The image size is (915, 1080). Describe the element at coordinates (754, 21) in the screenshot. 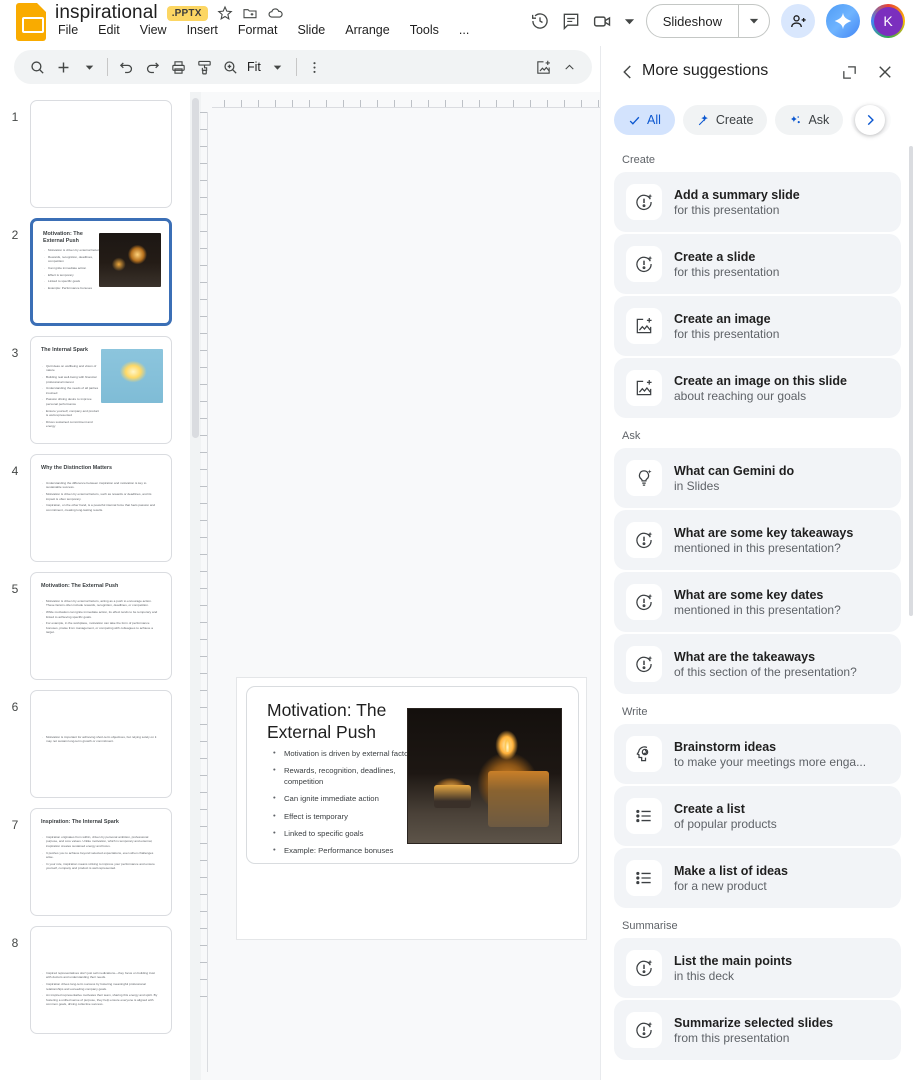

I see `slideshow-caret-icon` at that location.